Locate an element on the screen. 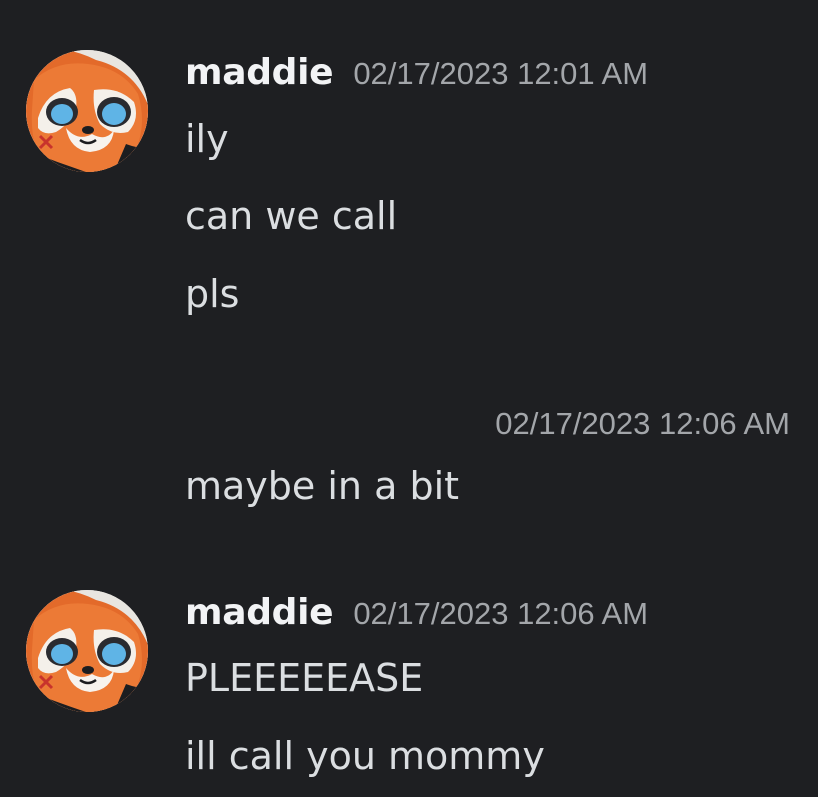 The image size is (818, 797). message-text: maybe in a bit is located at coordinates (322, 486).